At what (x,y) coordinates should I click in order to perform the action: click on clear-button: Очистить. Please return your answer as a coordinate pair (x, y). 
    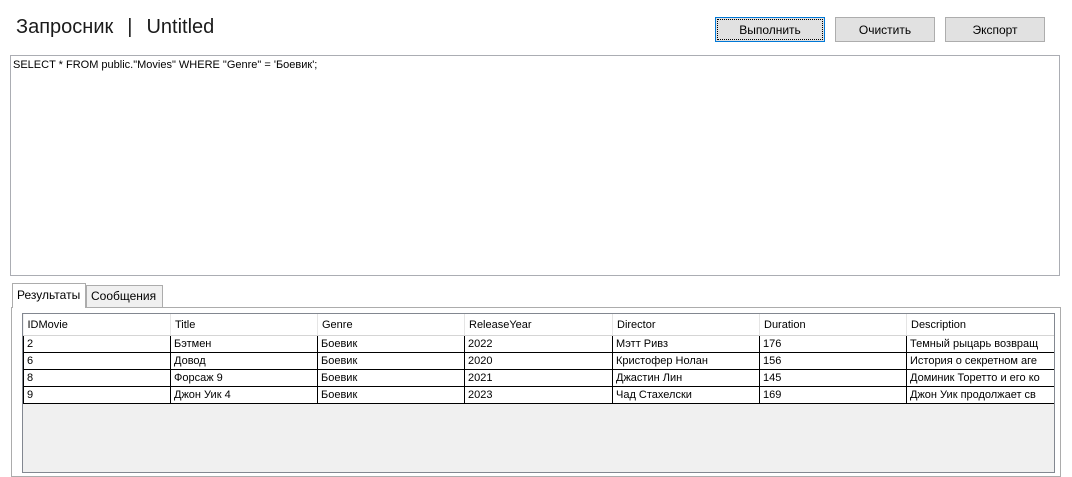
    Looking at the image, I should click on (885, 29).